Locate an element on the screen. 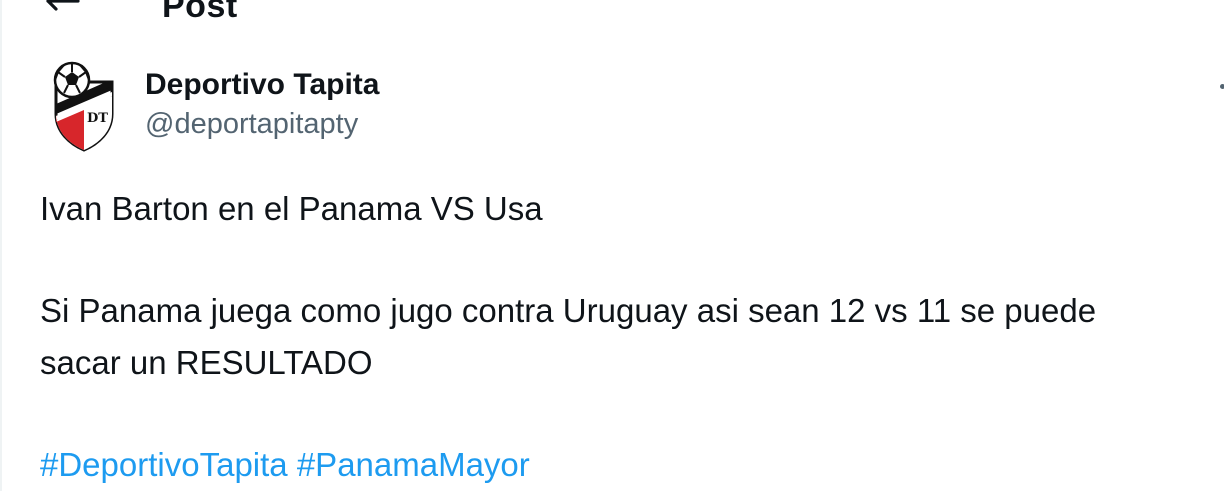  more-options-icon is located at coordinates (1222, 86).